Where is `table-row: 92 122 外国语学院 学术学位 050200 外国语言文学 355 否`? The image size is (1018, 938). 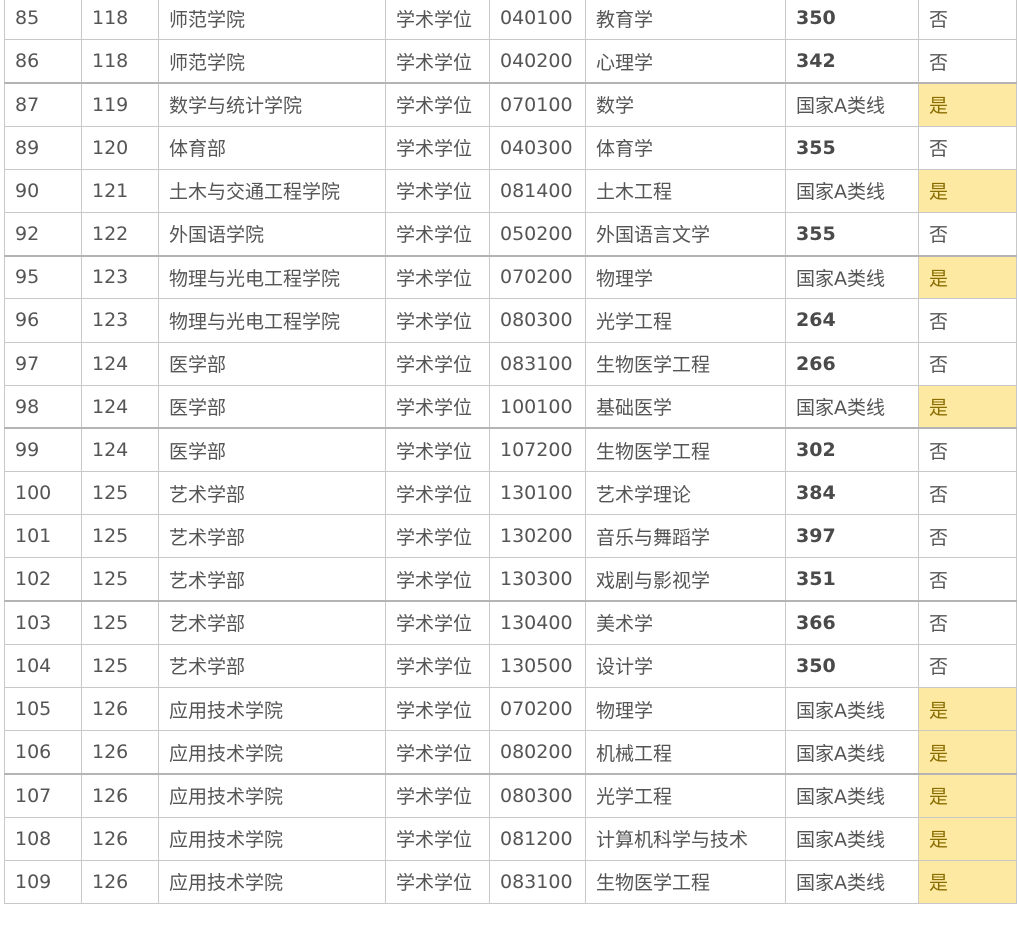
table-row: 92 122 外国语学院 学术学位 050200 外国语言文学 355 否 is located at coordinates (510, 234).